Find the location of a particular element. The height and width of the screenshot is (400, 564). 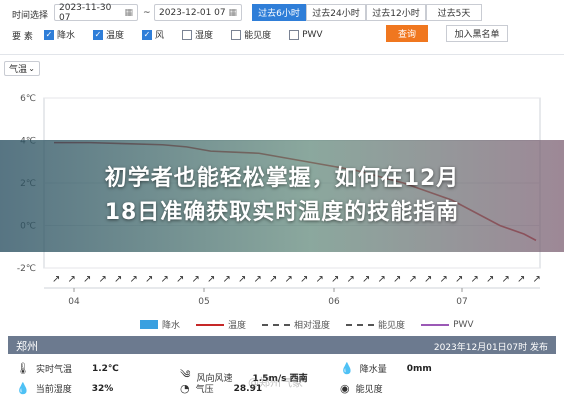

y-tick-label: 6℃ is located at coordinates (28, 99).